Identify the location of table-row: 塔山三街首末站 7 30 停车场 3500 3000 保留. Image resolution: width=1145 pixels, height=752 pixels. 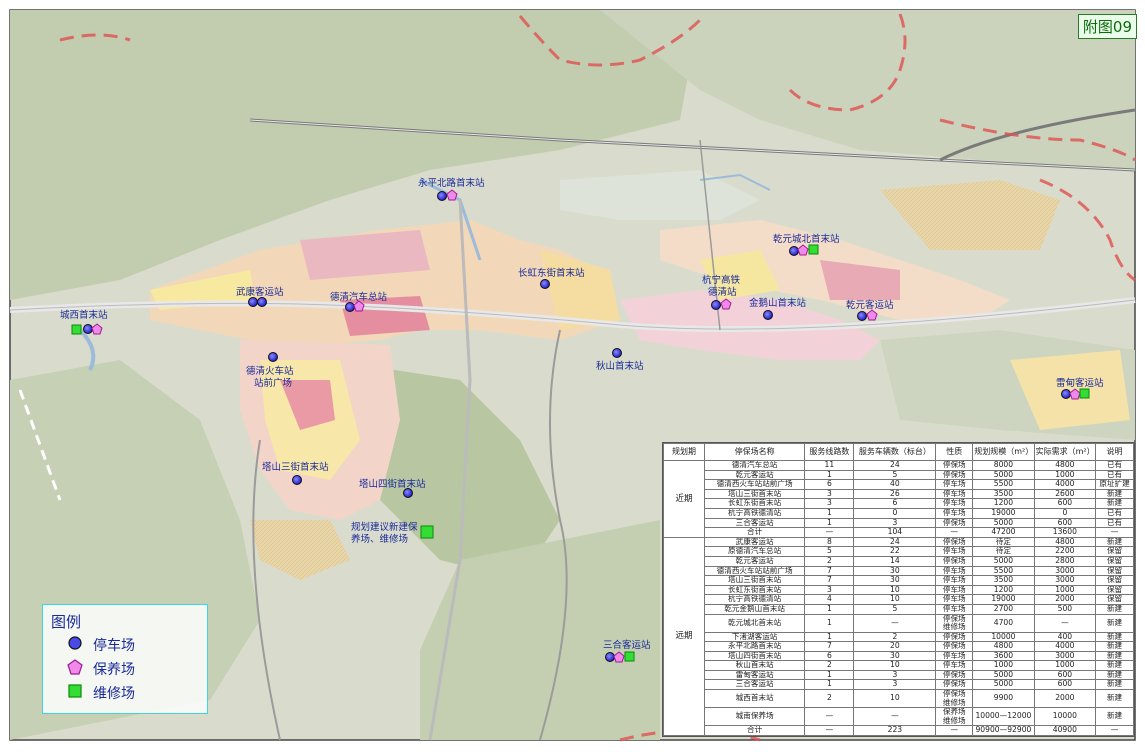
(899, 580).